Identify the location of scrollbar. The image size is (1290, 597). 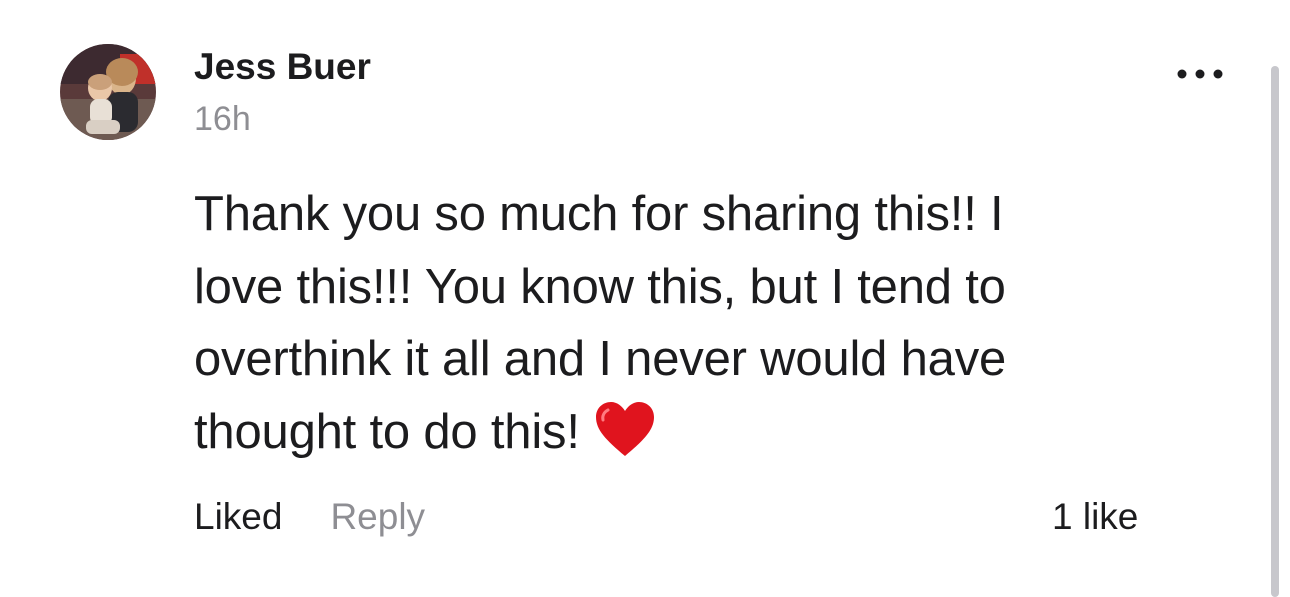
(1275, 331).